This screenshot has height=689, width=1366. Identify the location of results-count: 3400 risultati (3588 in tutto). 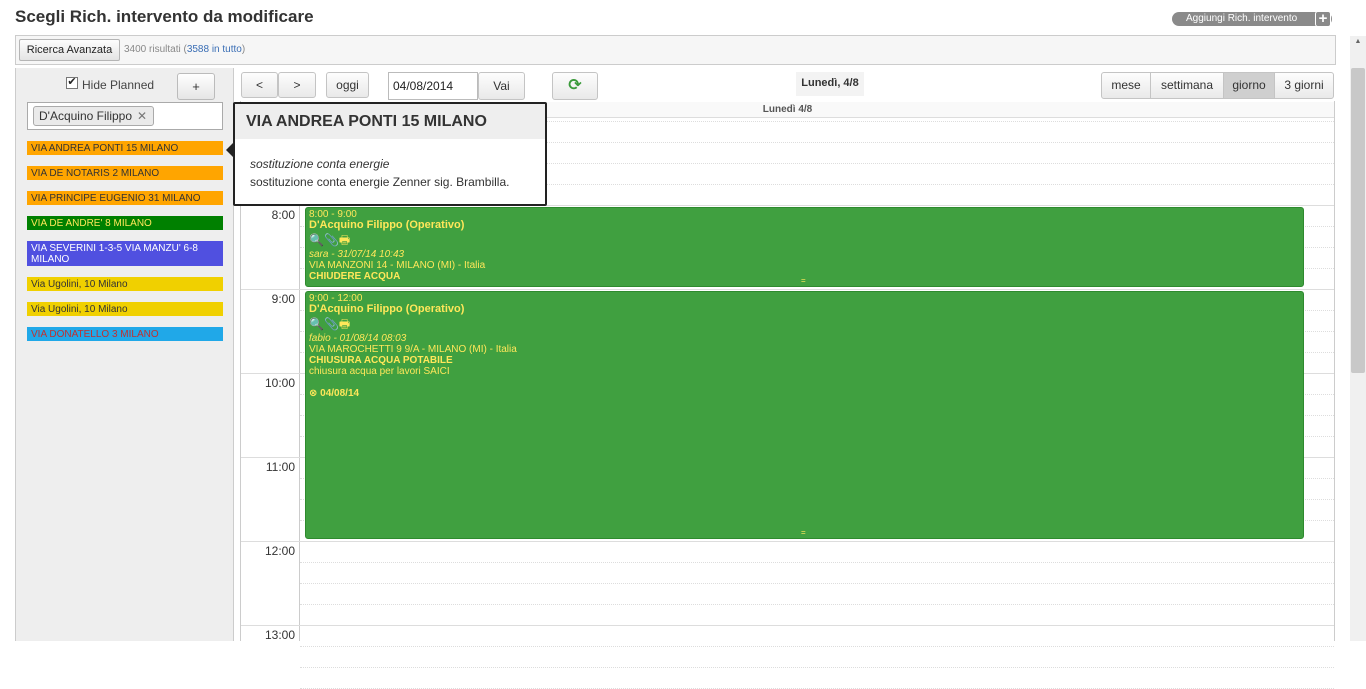
(184, 49).